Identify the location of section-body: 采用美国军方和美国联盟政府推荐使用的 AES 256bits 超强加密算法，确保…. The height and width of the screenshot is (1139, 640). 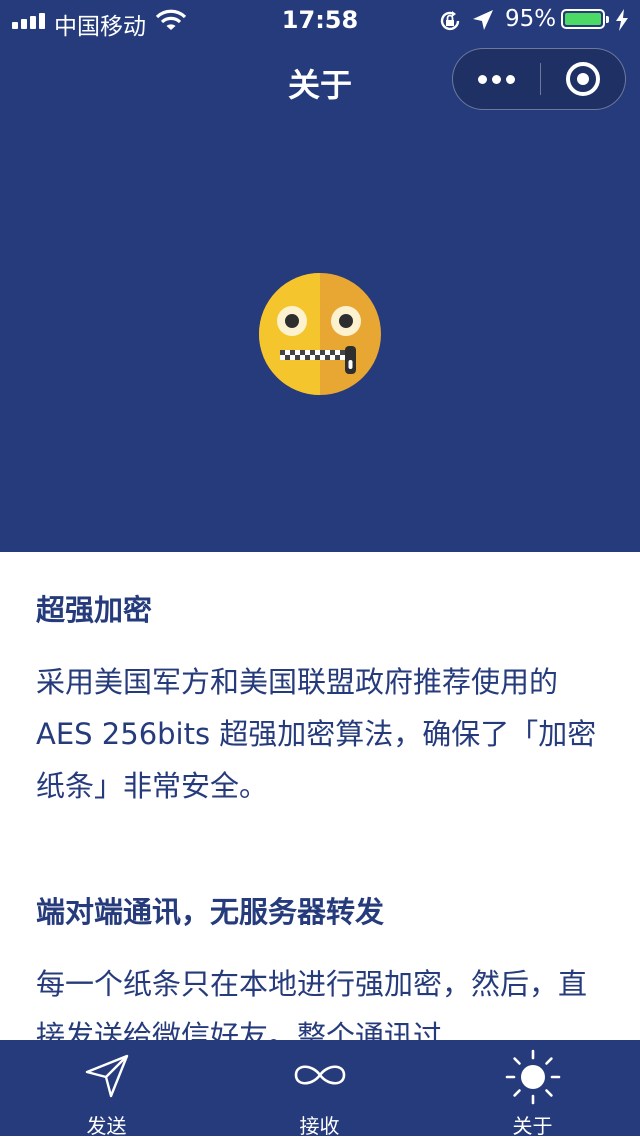
(316, 734).